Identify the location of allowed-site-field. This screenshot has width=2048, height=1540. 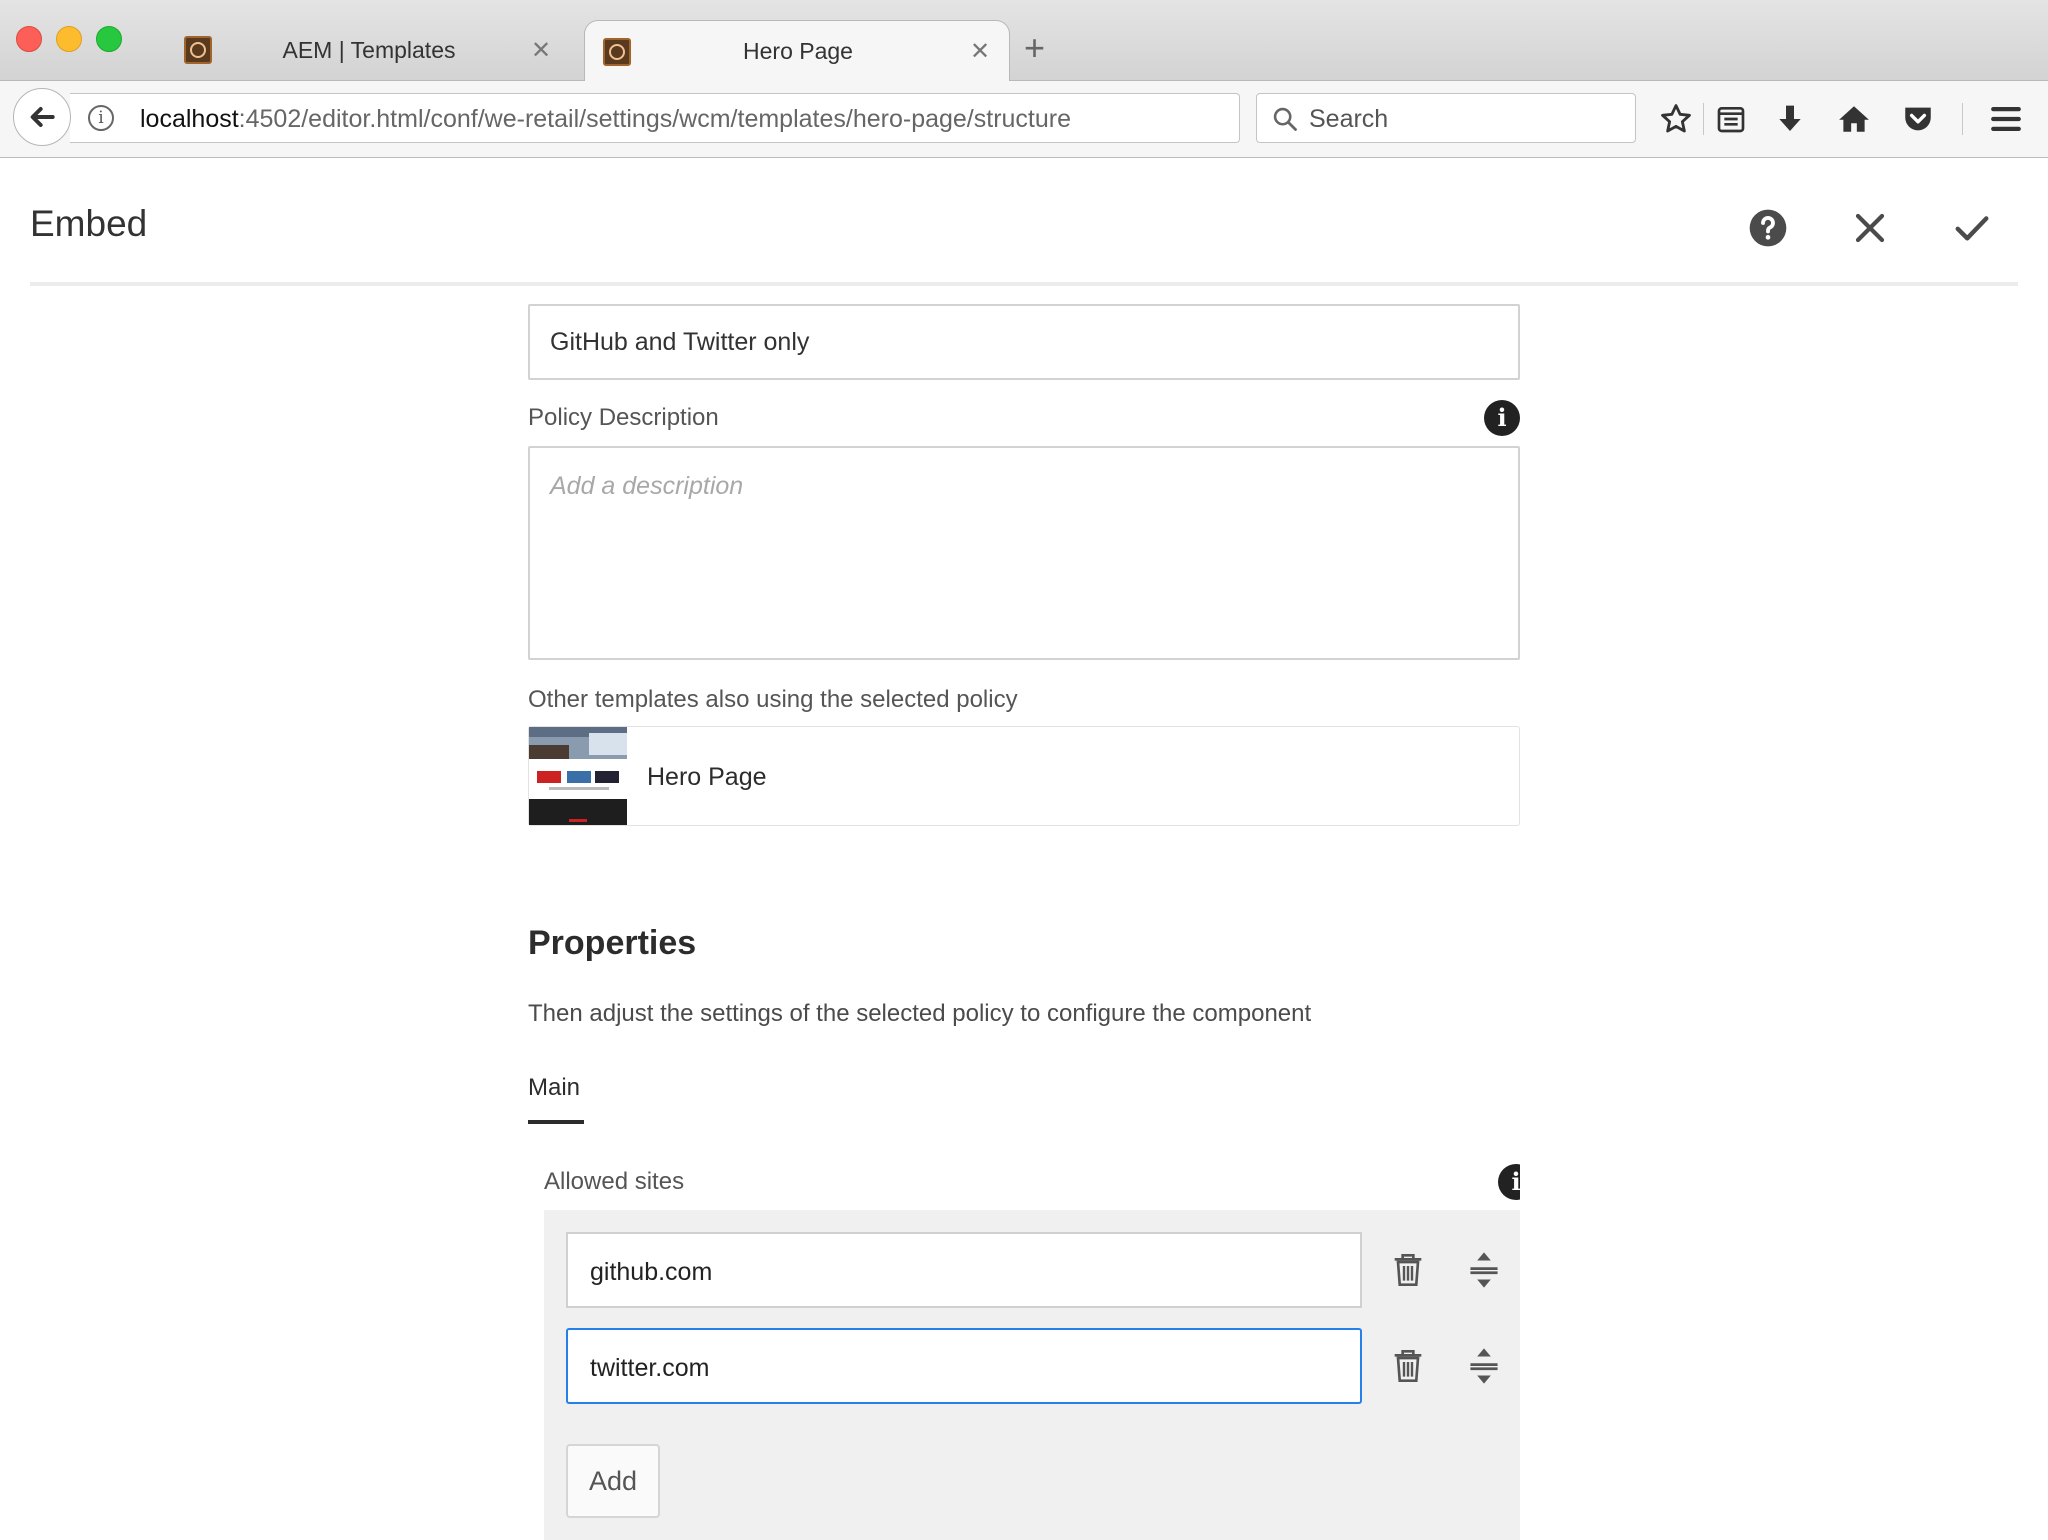
(964, 1270).